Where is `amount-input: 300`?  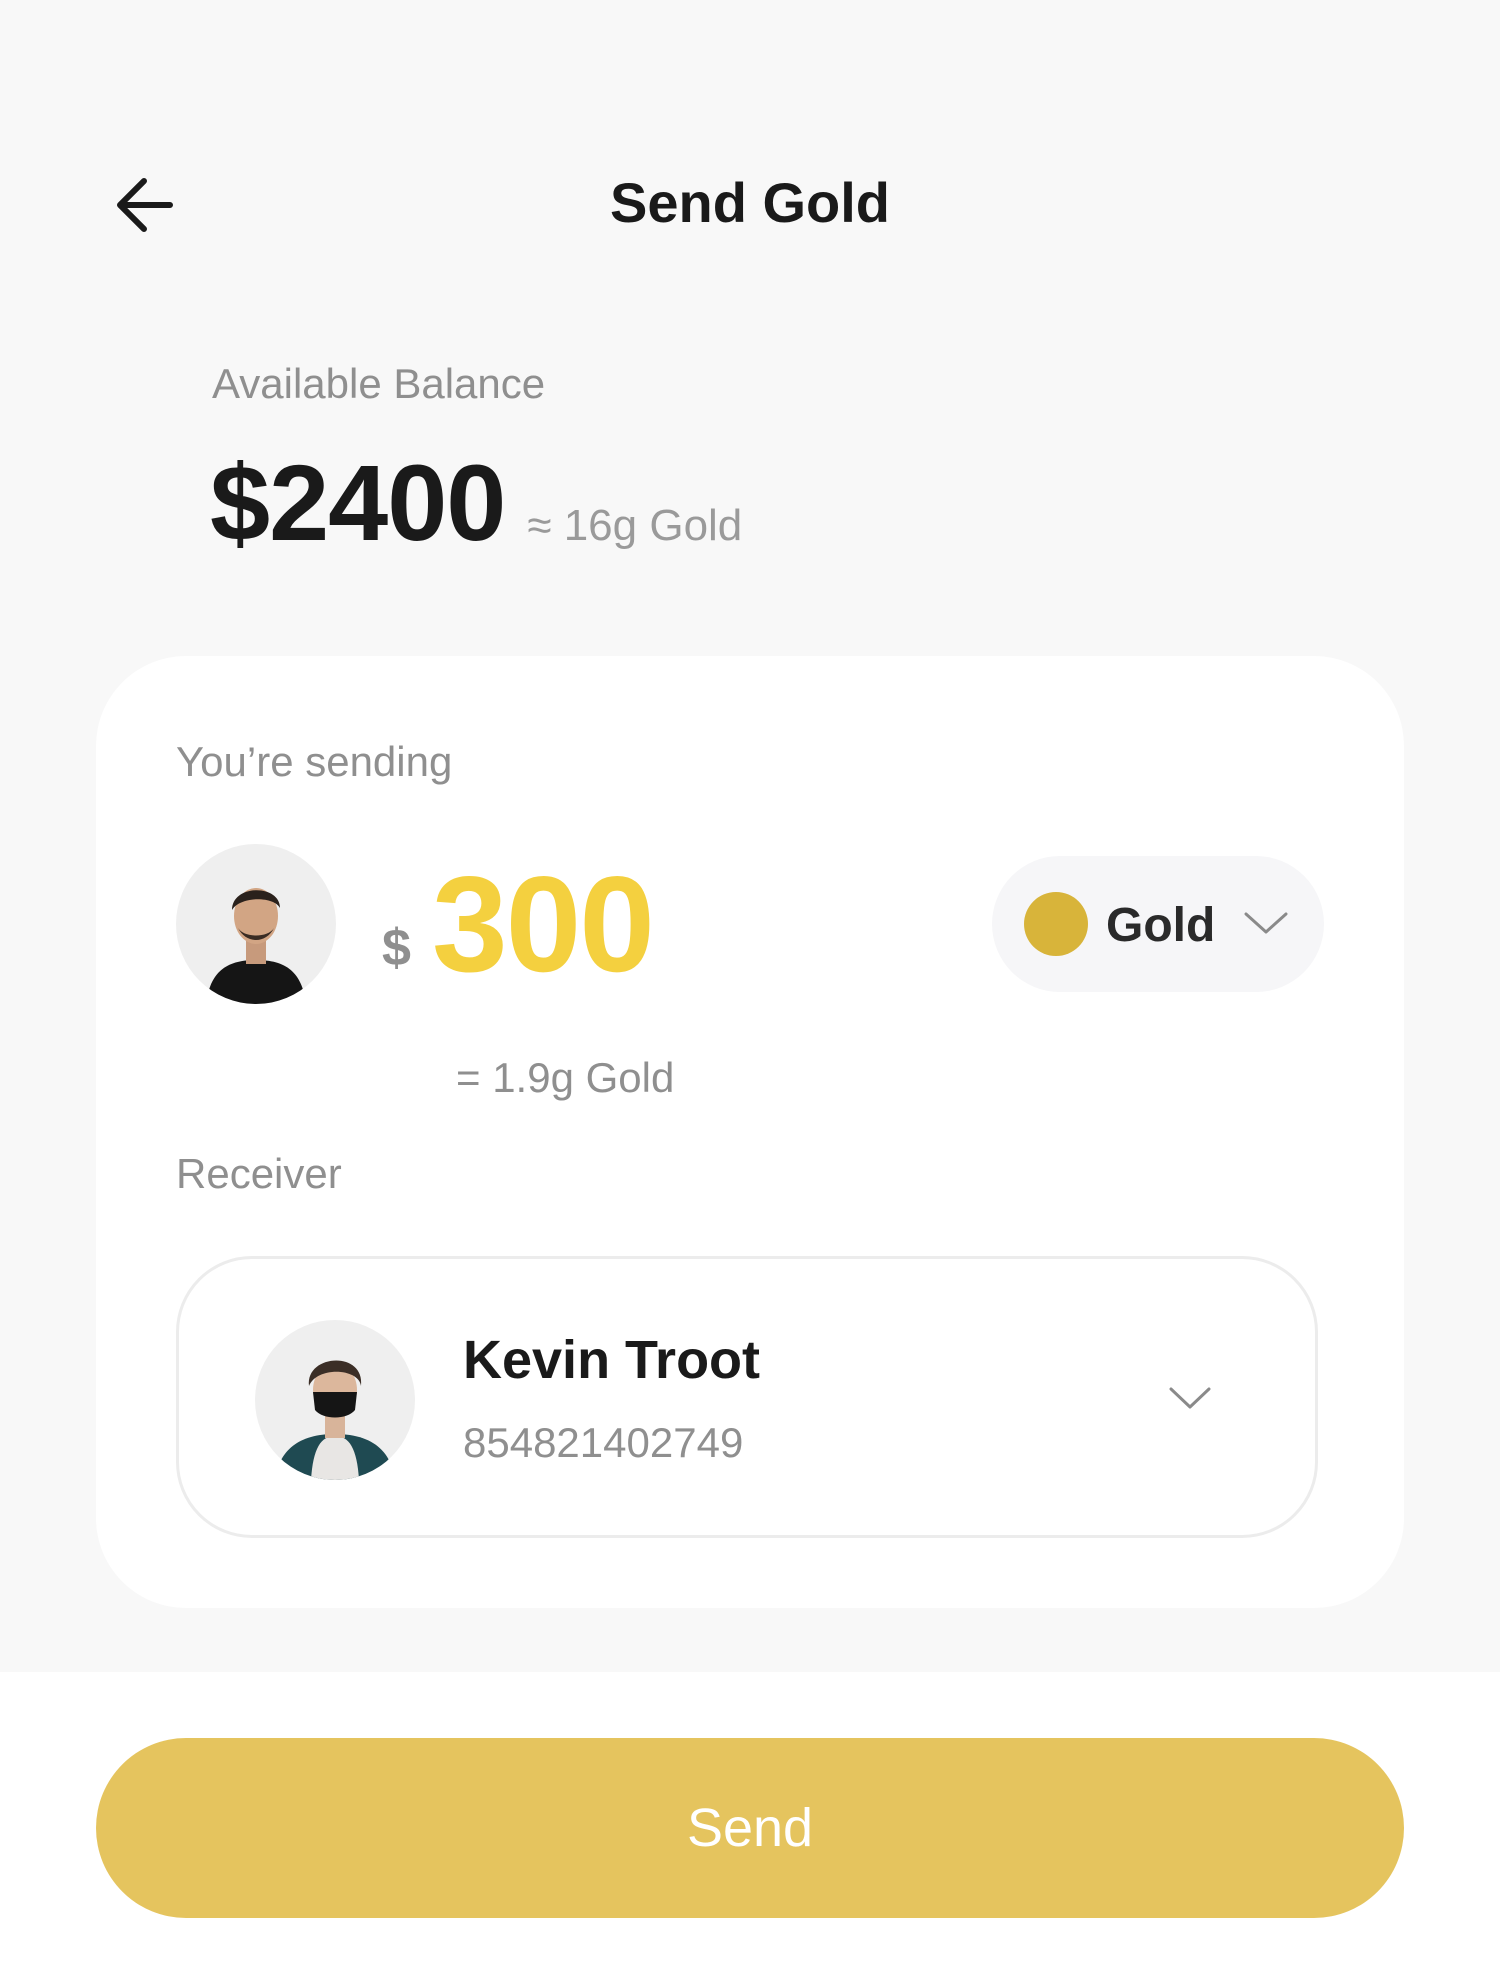
amount-input: 300 is located at coordinates (543, 924).